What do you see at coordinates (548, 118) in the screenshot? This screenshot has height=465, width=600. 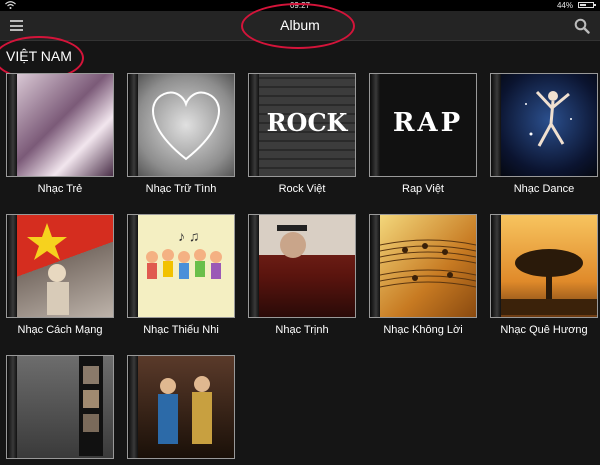 I see `dancer-icon` at bounding box center [548, 118].